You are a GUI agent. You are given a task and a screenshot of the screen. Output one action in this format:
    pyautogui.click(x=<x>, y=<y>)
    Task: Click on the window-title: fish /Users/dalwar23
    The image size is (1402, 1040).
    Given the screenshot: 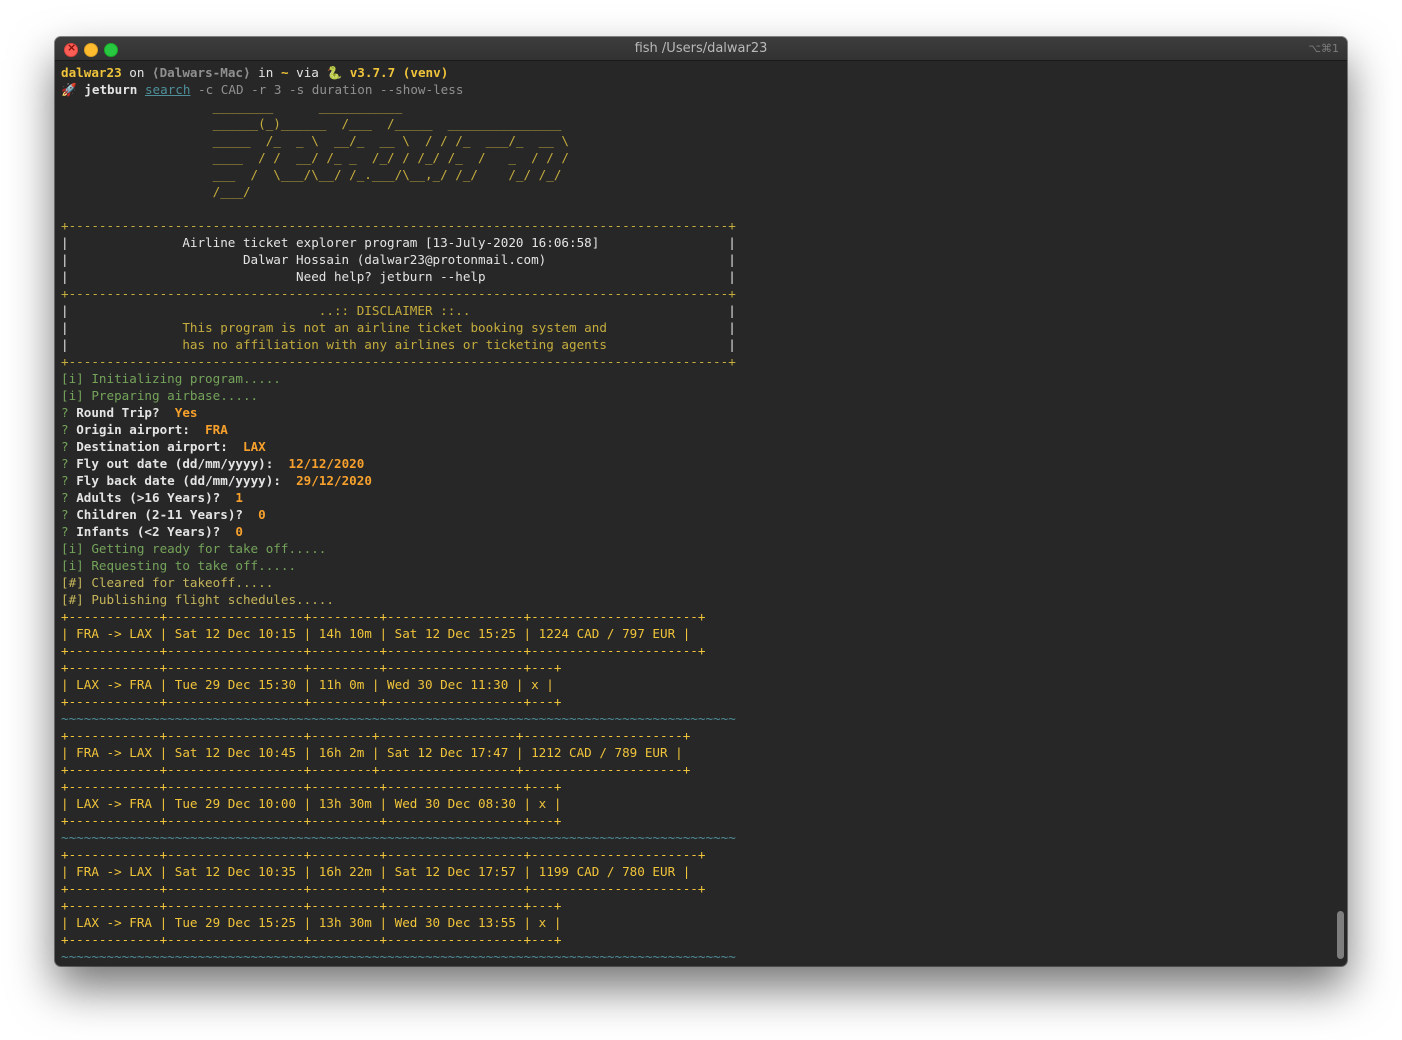 What is the action you would take?
    pyautogui.click(x=701, y=48)
    